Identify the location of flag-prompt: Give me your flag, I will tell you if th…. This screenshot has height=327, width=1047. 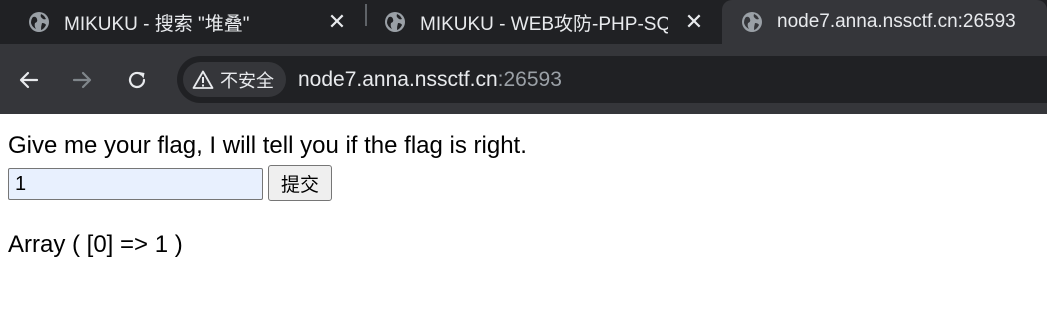
(267, 145).